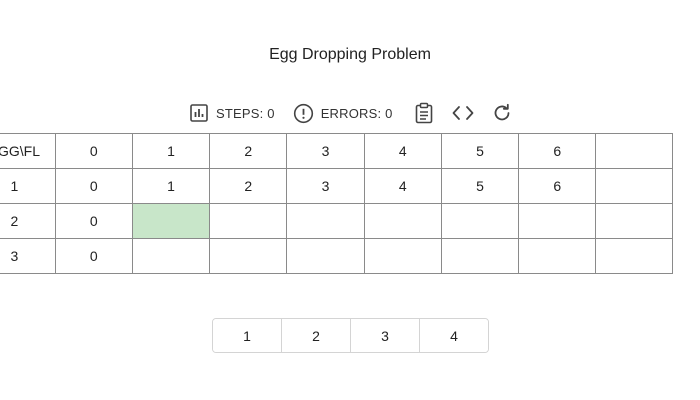 This screenshot has width=700, height=400. I want to click on active-table-cell, so click(171, 221).